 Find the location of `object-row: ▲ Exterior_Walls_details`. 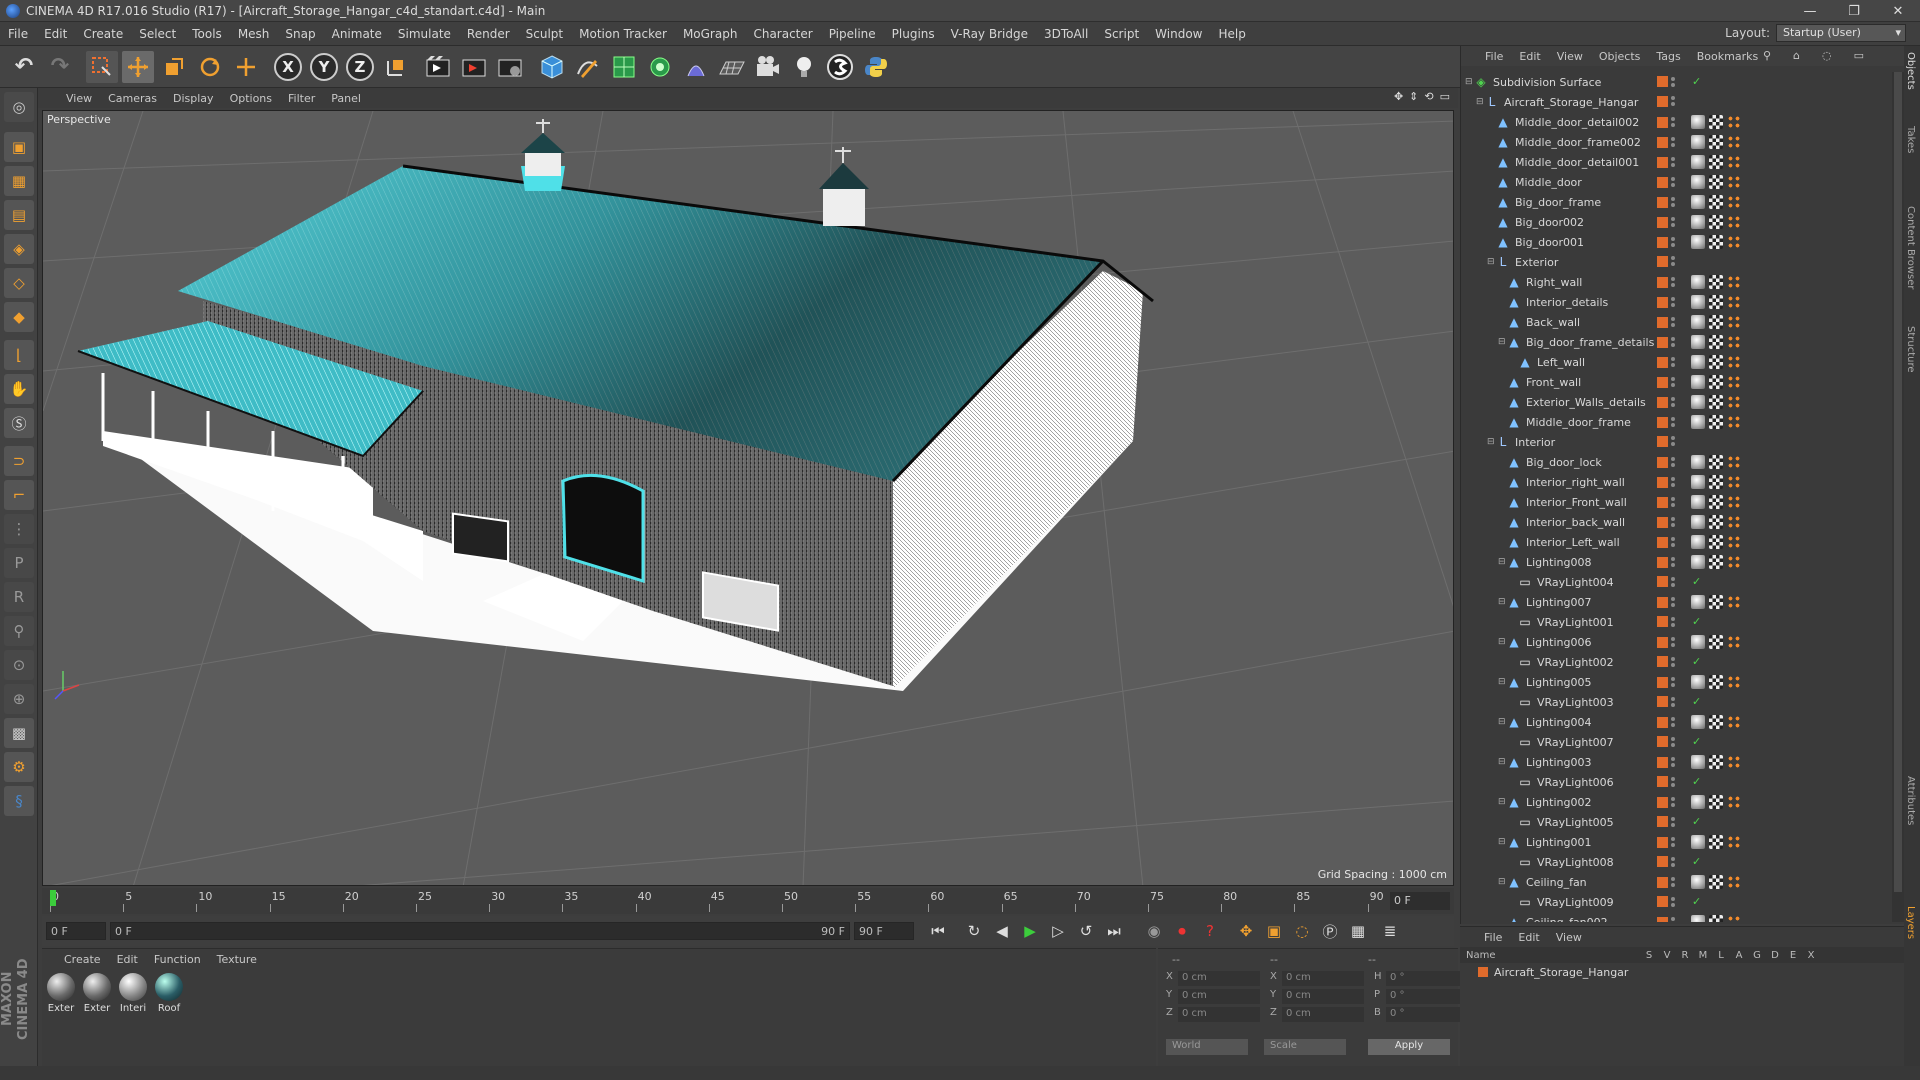

object-row: ▲ Exterior_Walls_details is located at coordinates (1673, 402).